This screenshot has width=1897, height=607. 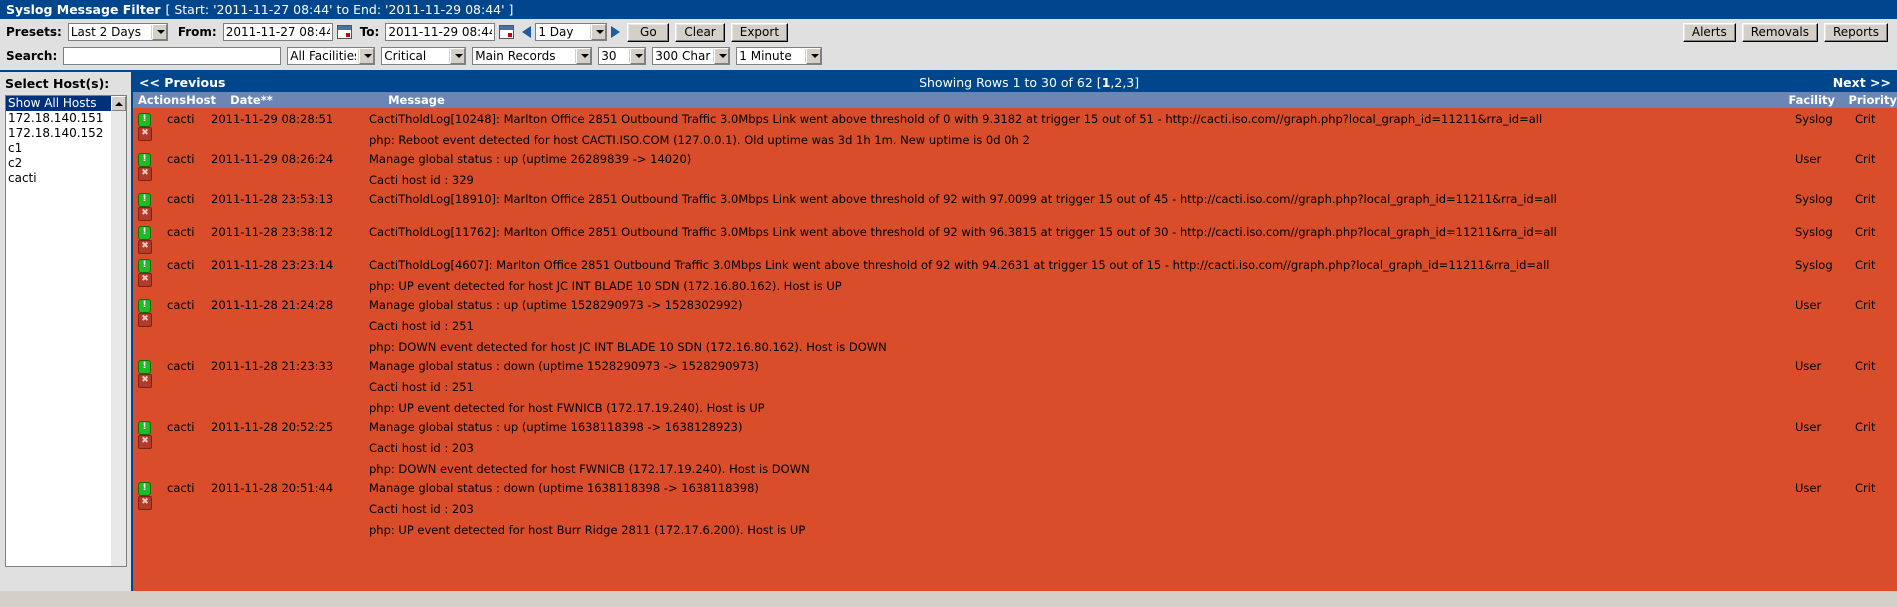 I want to click on presets-select: Last 2 Days, so click(x=117, y=32).